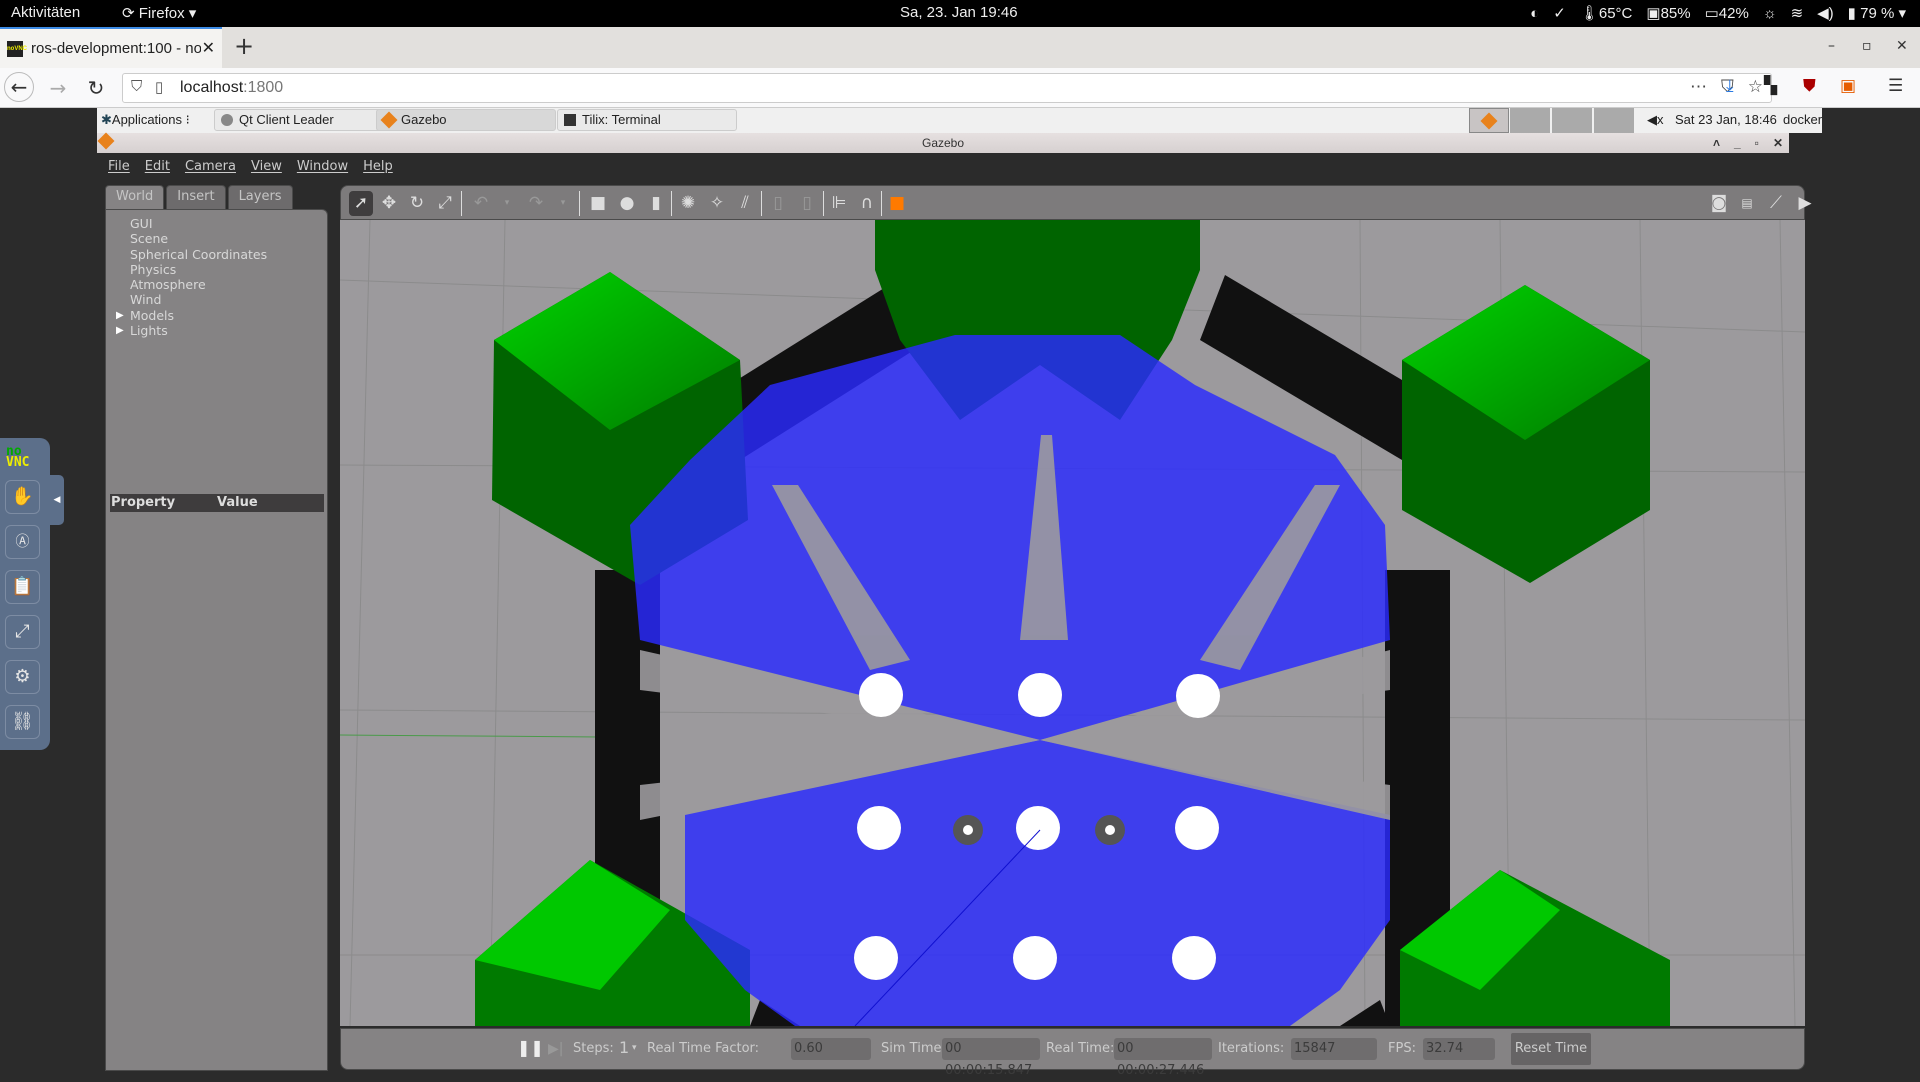  Describe the element at coordinates (210, 166) in the screenshot. I see `menu-camera: Camera` at that location.